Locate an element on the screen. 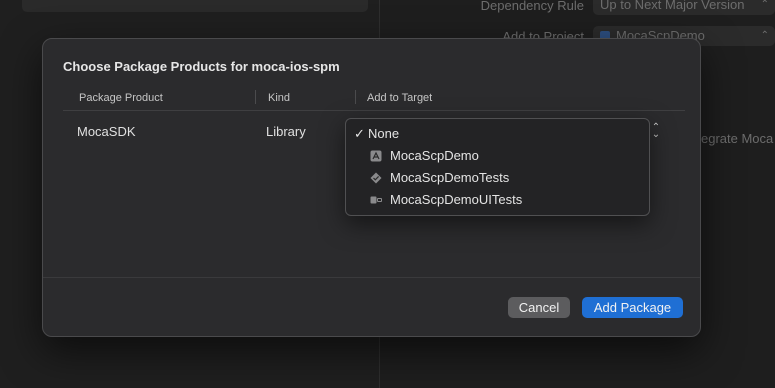 This screenshot has height=388, width=775. row-product-name: MocaSDK is located at coordinates (106, 131).